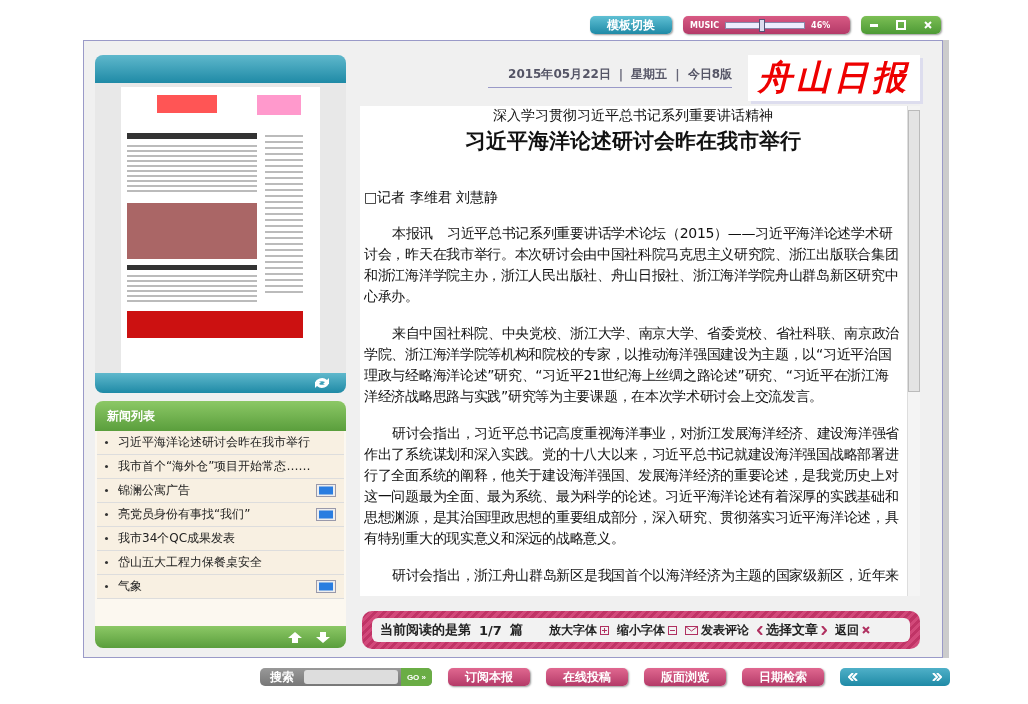  Describe the element at coordinates (632, 141) in the screenshot. I see `article-headline: 习近平海洋论述研讨会昨在我市举行` at that location.